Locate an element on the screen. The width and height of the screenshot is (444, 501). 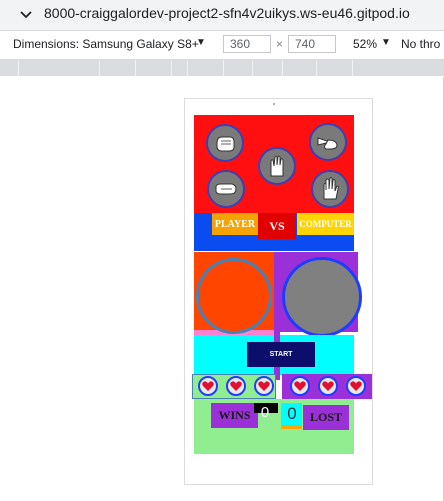
throttle-select: No thro is located at coordinates (420, 44).